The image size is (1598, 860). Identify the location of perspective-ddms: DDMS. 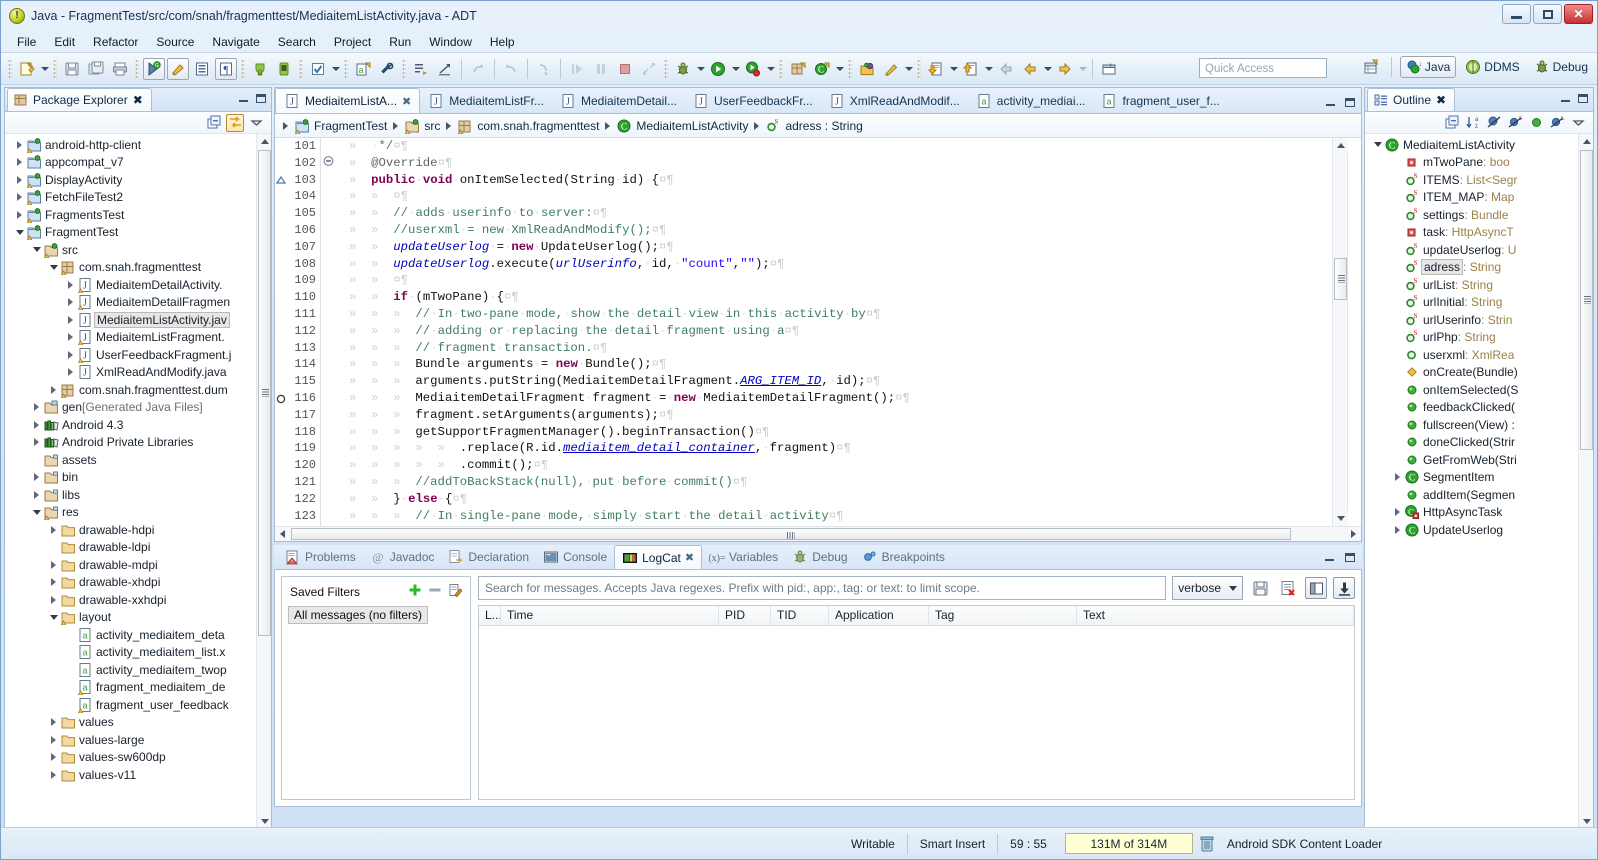
(1492, 67).